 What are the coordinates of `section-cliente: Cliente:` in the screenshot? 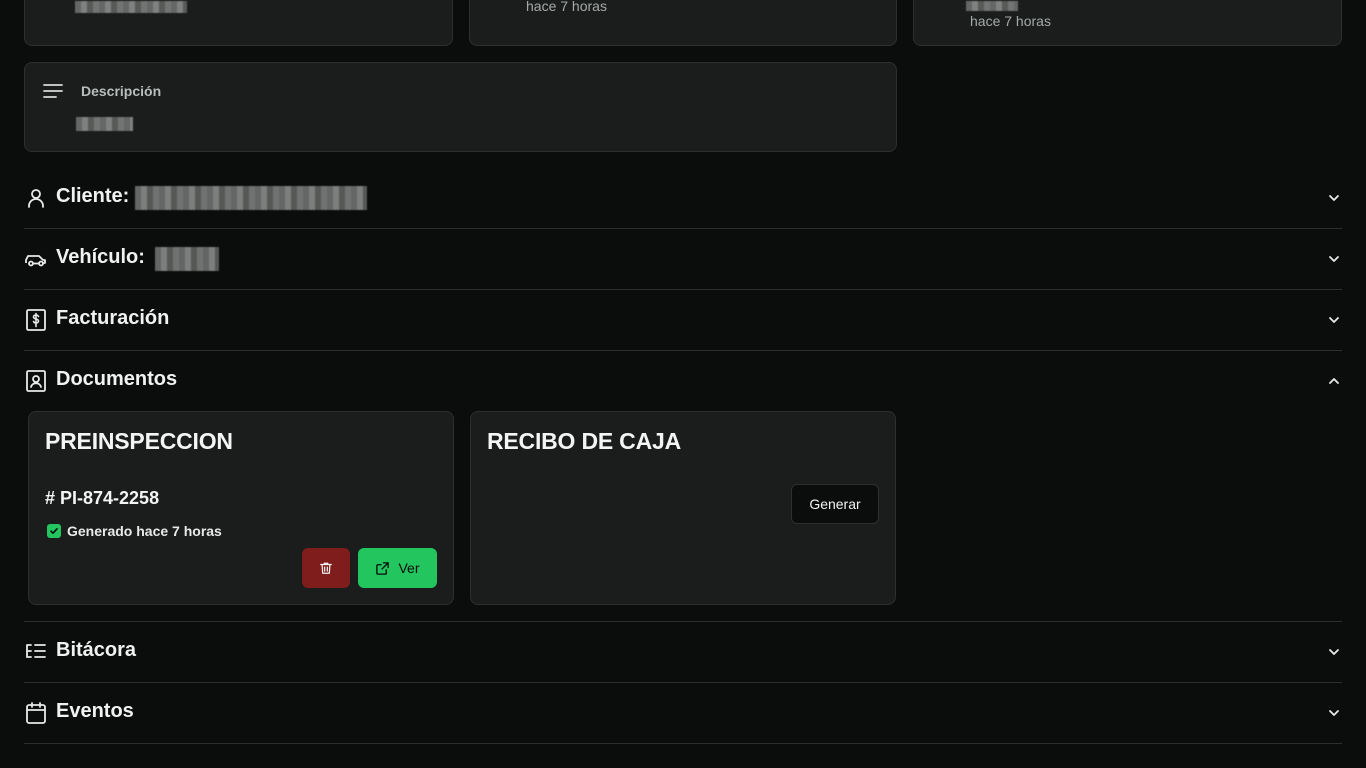 It's located at (683, 198).